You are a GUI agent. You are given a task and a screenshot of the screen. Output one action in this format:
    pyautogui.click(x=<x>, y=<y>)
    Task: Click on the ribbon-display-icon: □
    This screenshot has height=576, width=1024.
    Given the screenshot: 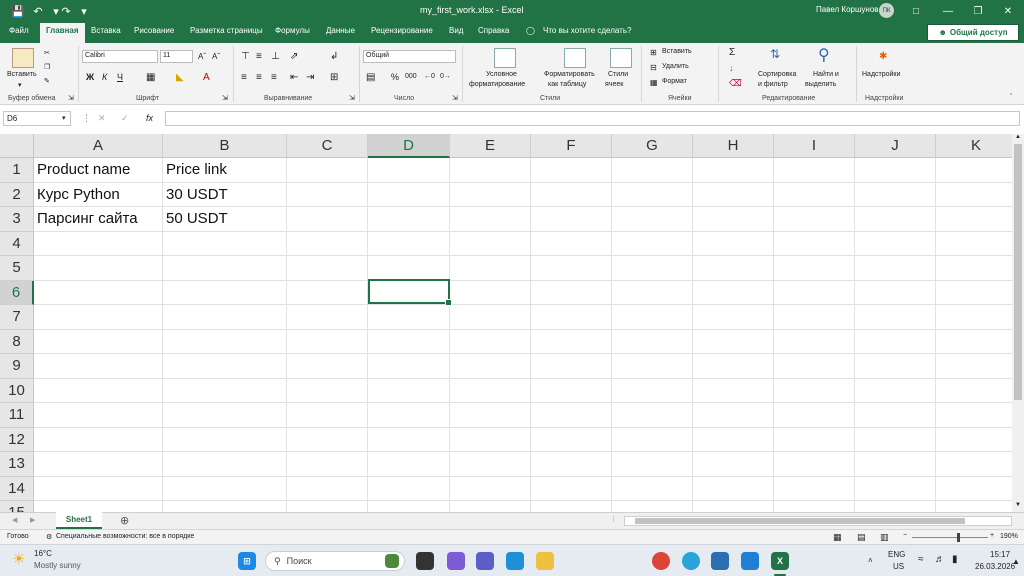 What is the action you would take?
    pyautogui.click(x=916, y=11)
    